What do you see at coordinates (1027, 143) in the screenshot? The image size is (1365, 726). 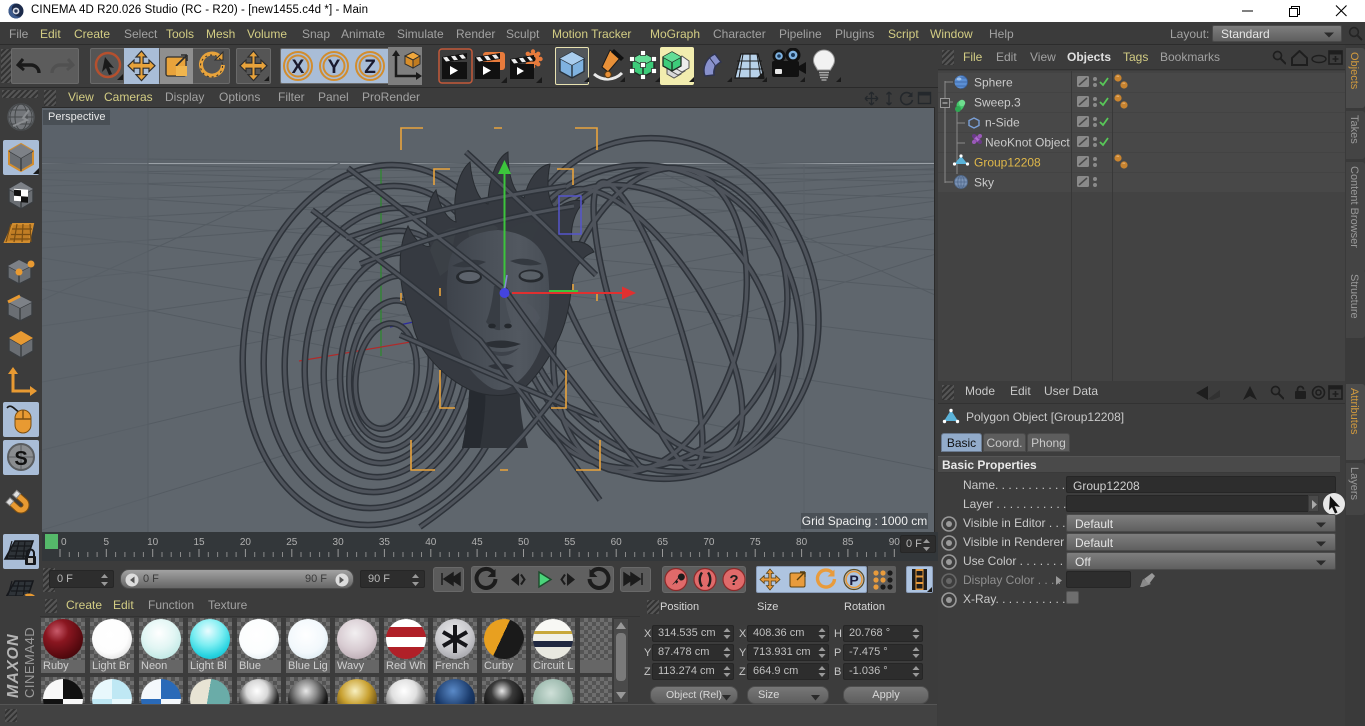 I see `svg-text: NeoKnot Object` at bounding box center [1027, 143].